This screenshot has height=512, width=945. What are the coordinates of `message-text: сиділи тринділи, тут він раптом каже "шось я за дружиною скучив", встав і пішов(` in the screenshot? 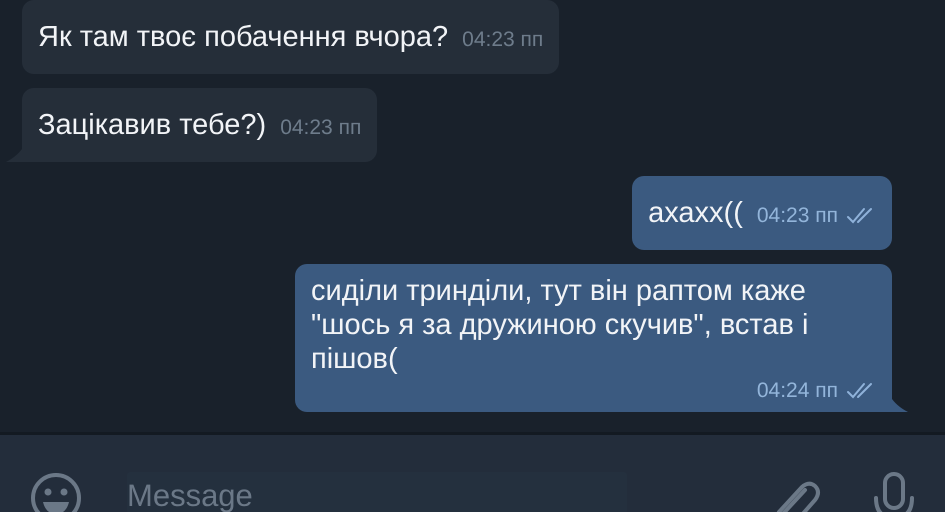 It's located at (560, 325).